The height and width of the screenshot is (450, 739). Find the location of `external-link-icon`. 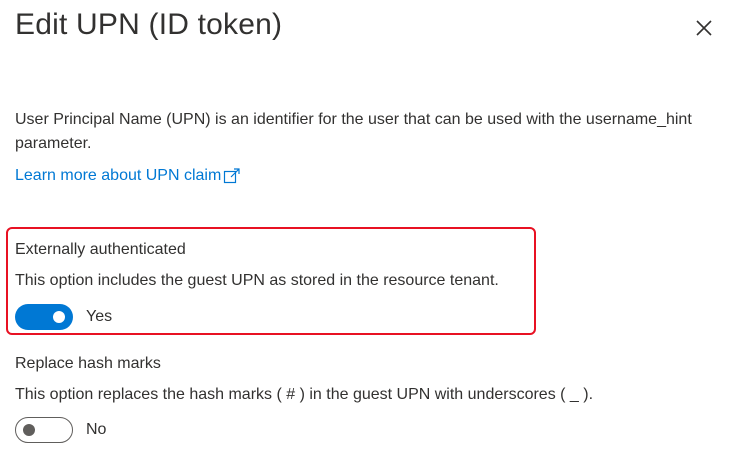

external-link-icon is located at coordinates (232, 176).